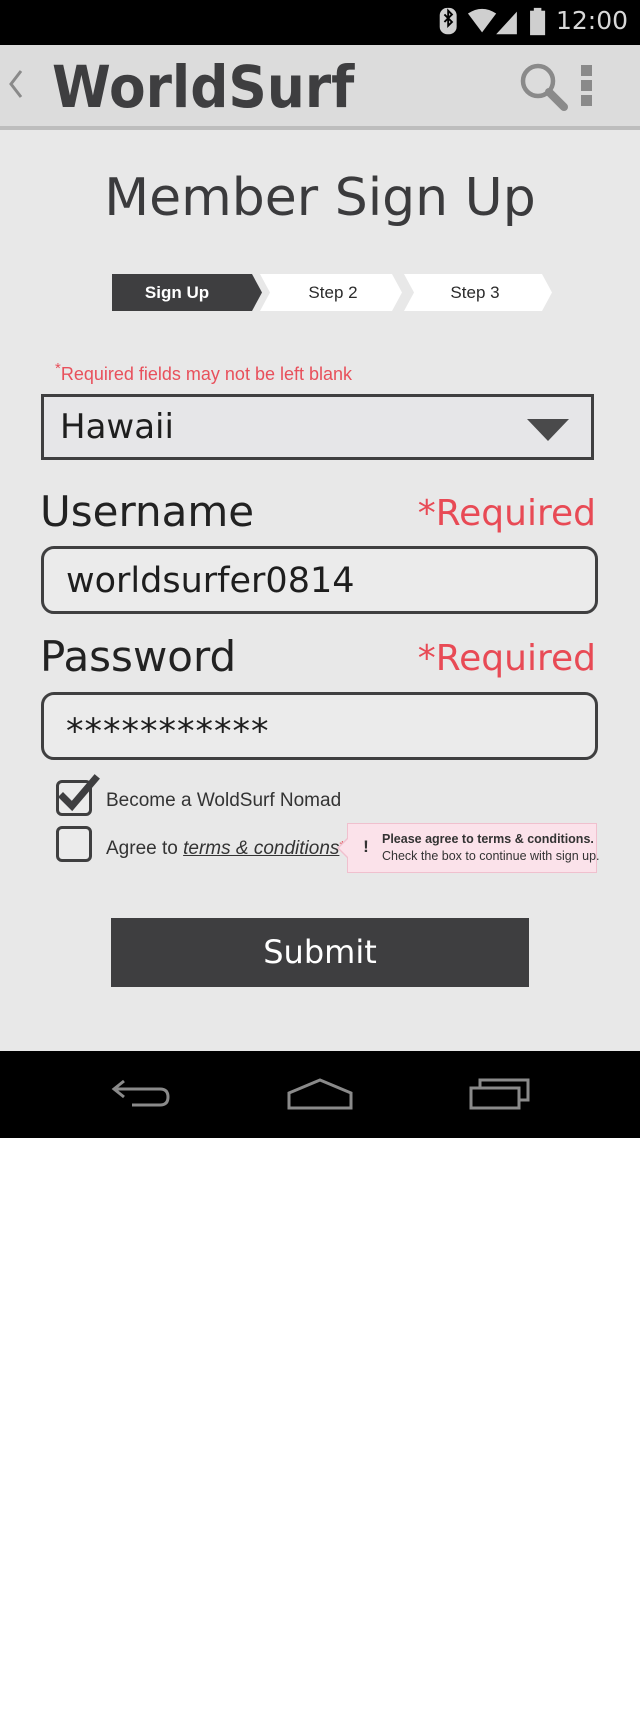 The width and height of the screenshot is (640, 1727). What do you see at coordinates (366, 846) in the screenshot?
I see `alert-icon: !` at bounding box center [366, 846].